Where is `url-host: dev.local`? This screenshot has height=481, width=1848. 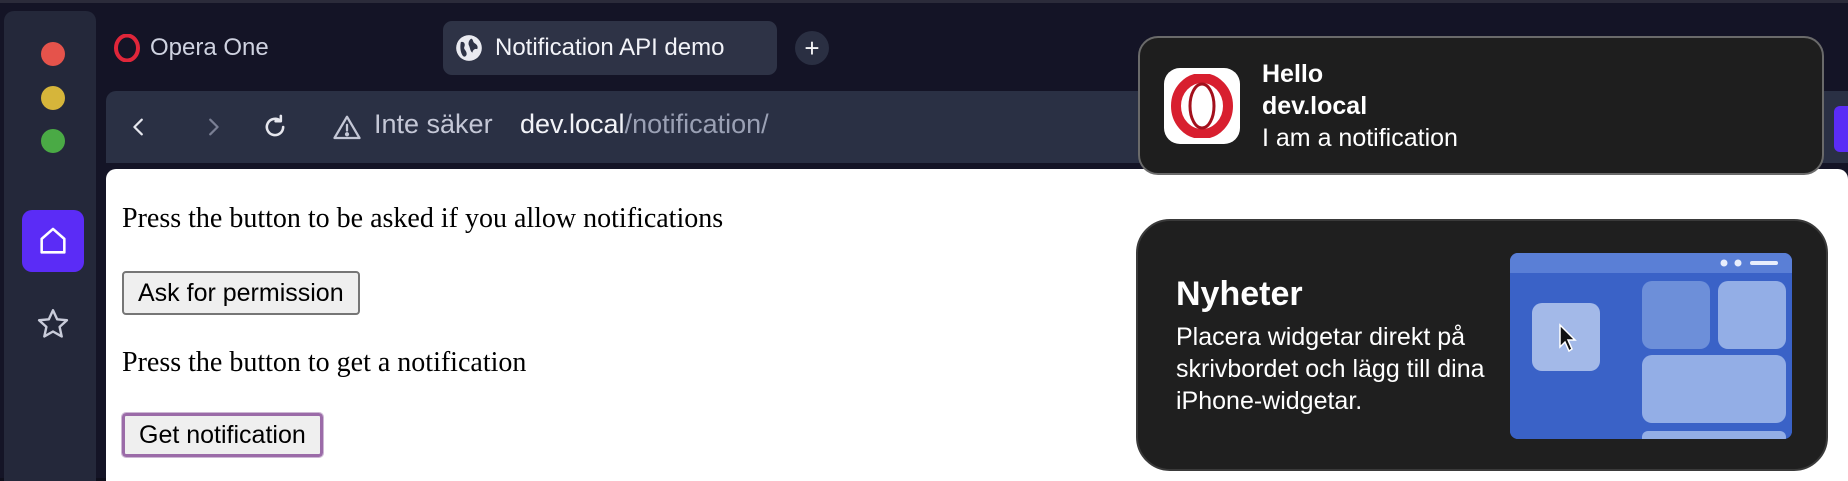
url-host: dev.local is located at coordinates (572, 124).